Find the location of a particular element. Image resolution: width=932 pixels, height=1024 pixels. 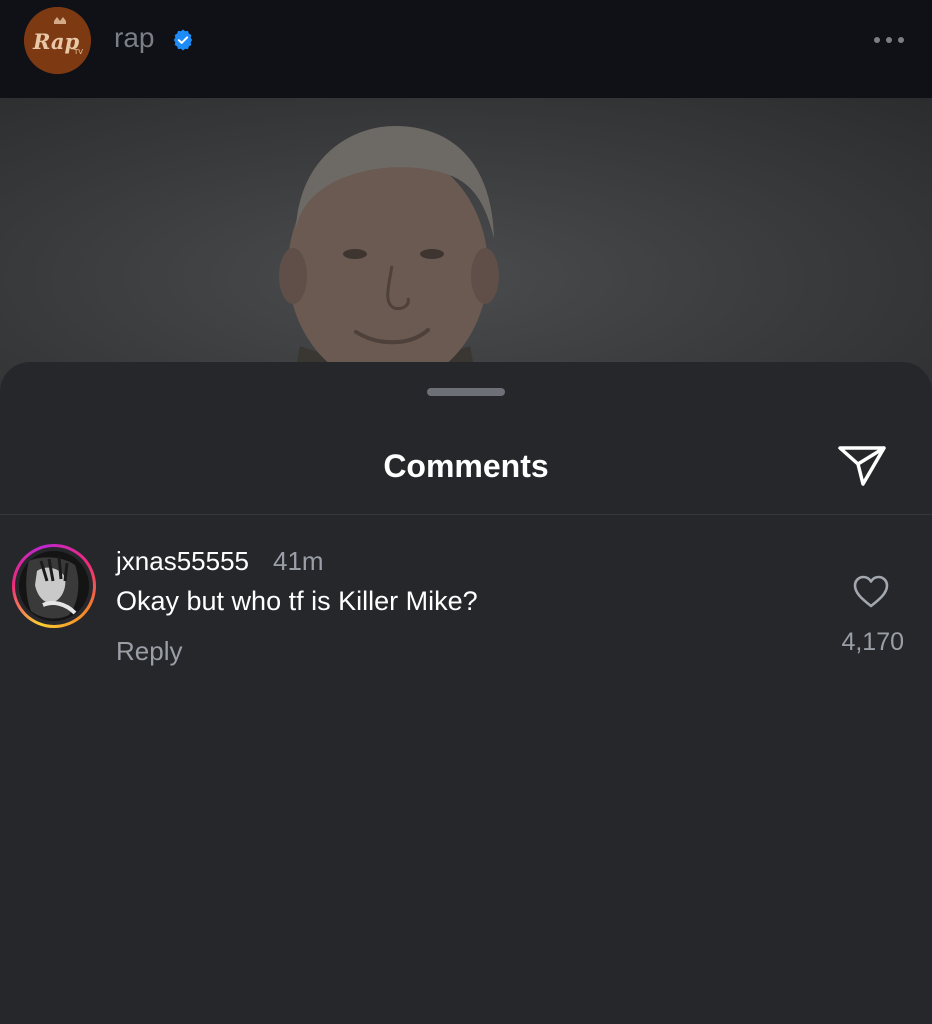

sheet-drag-handle is located at coordinates (466, 392).